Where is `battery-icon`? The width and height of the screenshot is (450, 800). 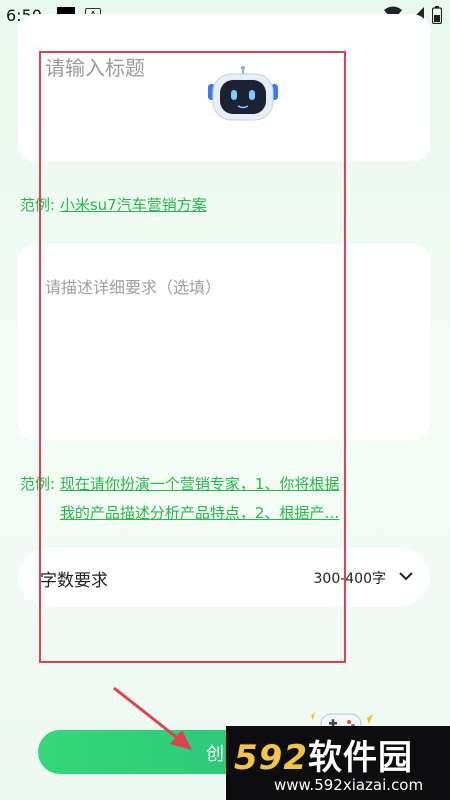 battery-icon is located at coordinates (437, 15).